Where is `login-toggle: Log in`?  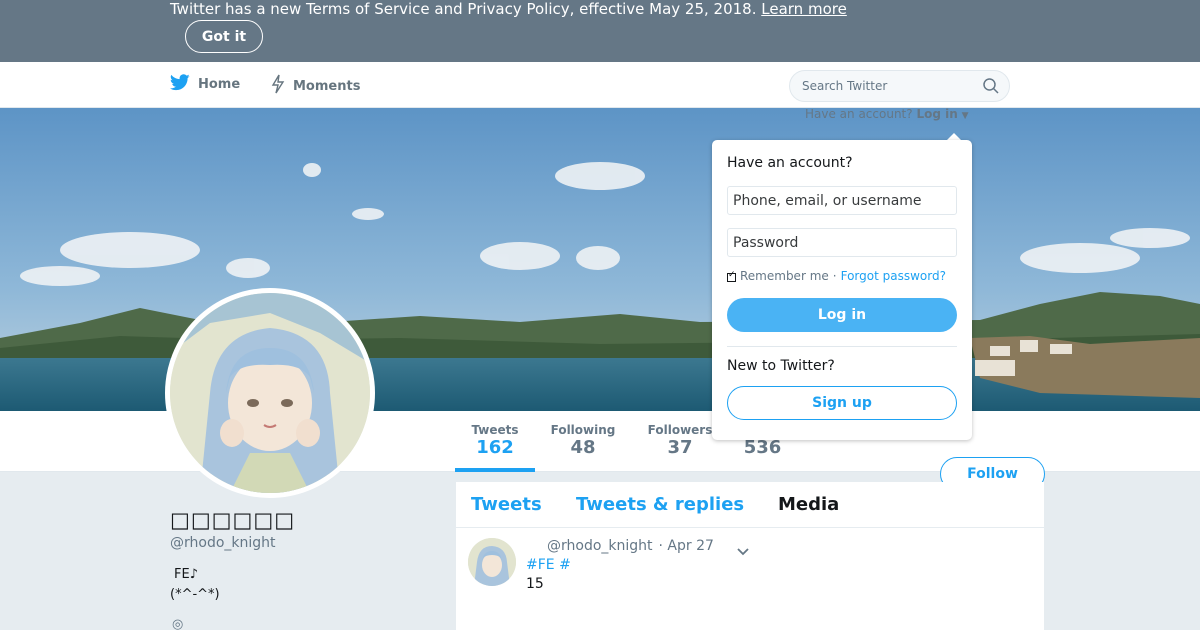
login-toggle: Log in is located at coordinates (936, 114).